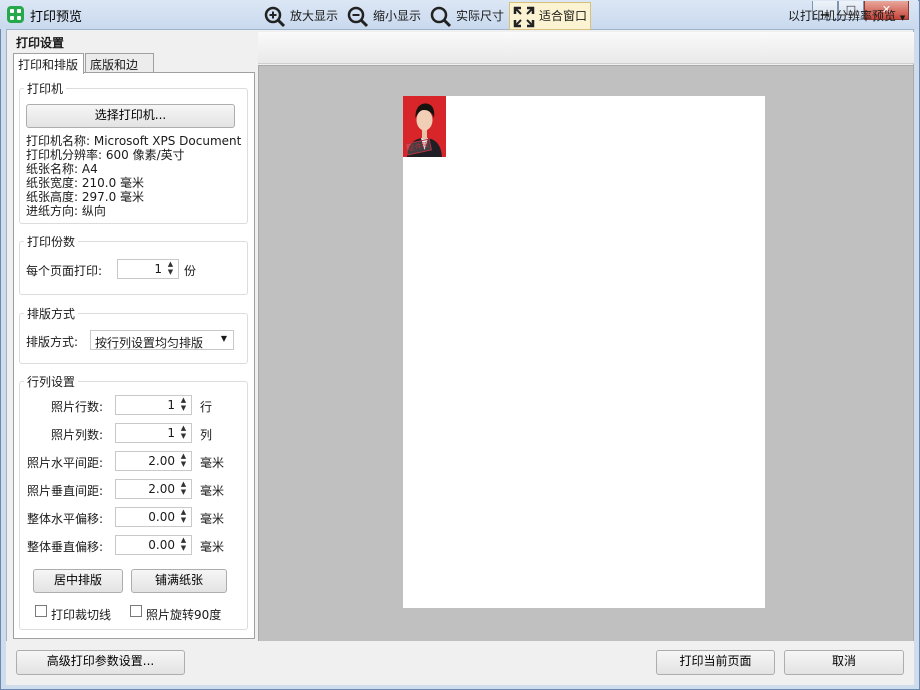 The height and width of the screenshot is (690, 920). I want to click on fit-window-button: 适合窗口, so click(550, 16).